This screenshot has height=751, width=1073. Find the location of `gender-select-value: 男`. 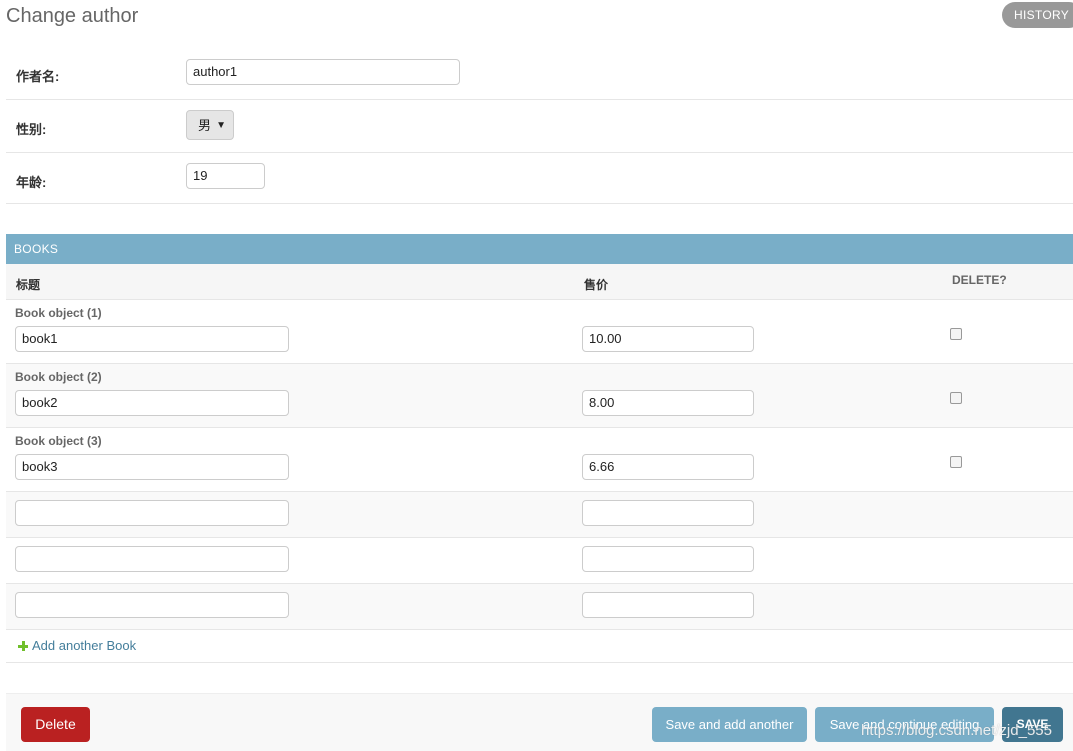

gender-select-value: 男 is located at coordinates (205, 125).